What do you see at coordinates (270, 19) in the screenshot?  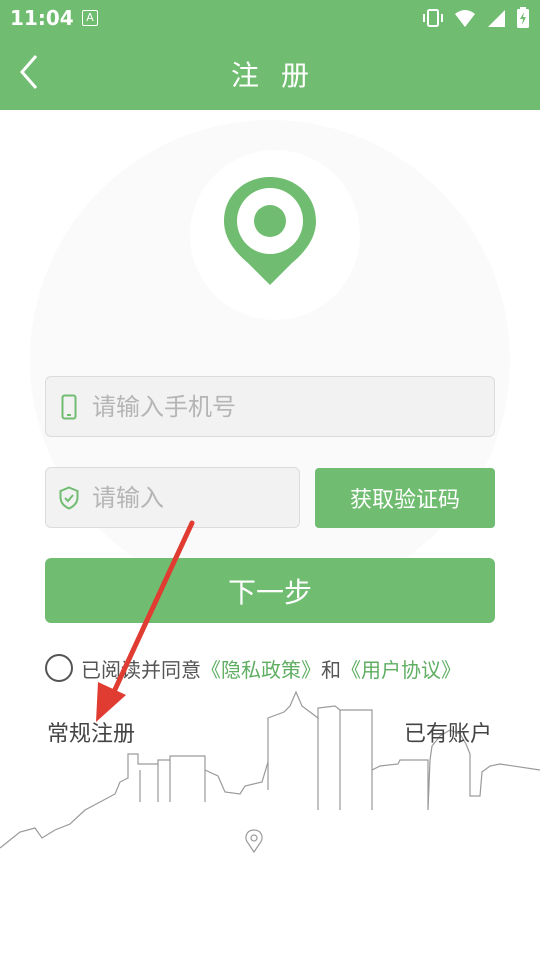 I see `status-bar: 11:04 A` at bounding box center [270, 19].